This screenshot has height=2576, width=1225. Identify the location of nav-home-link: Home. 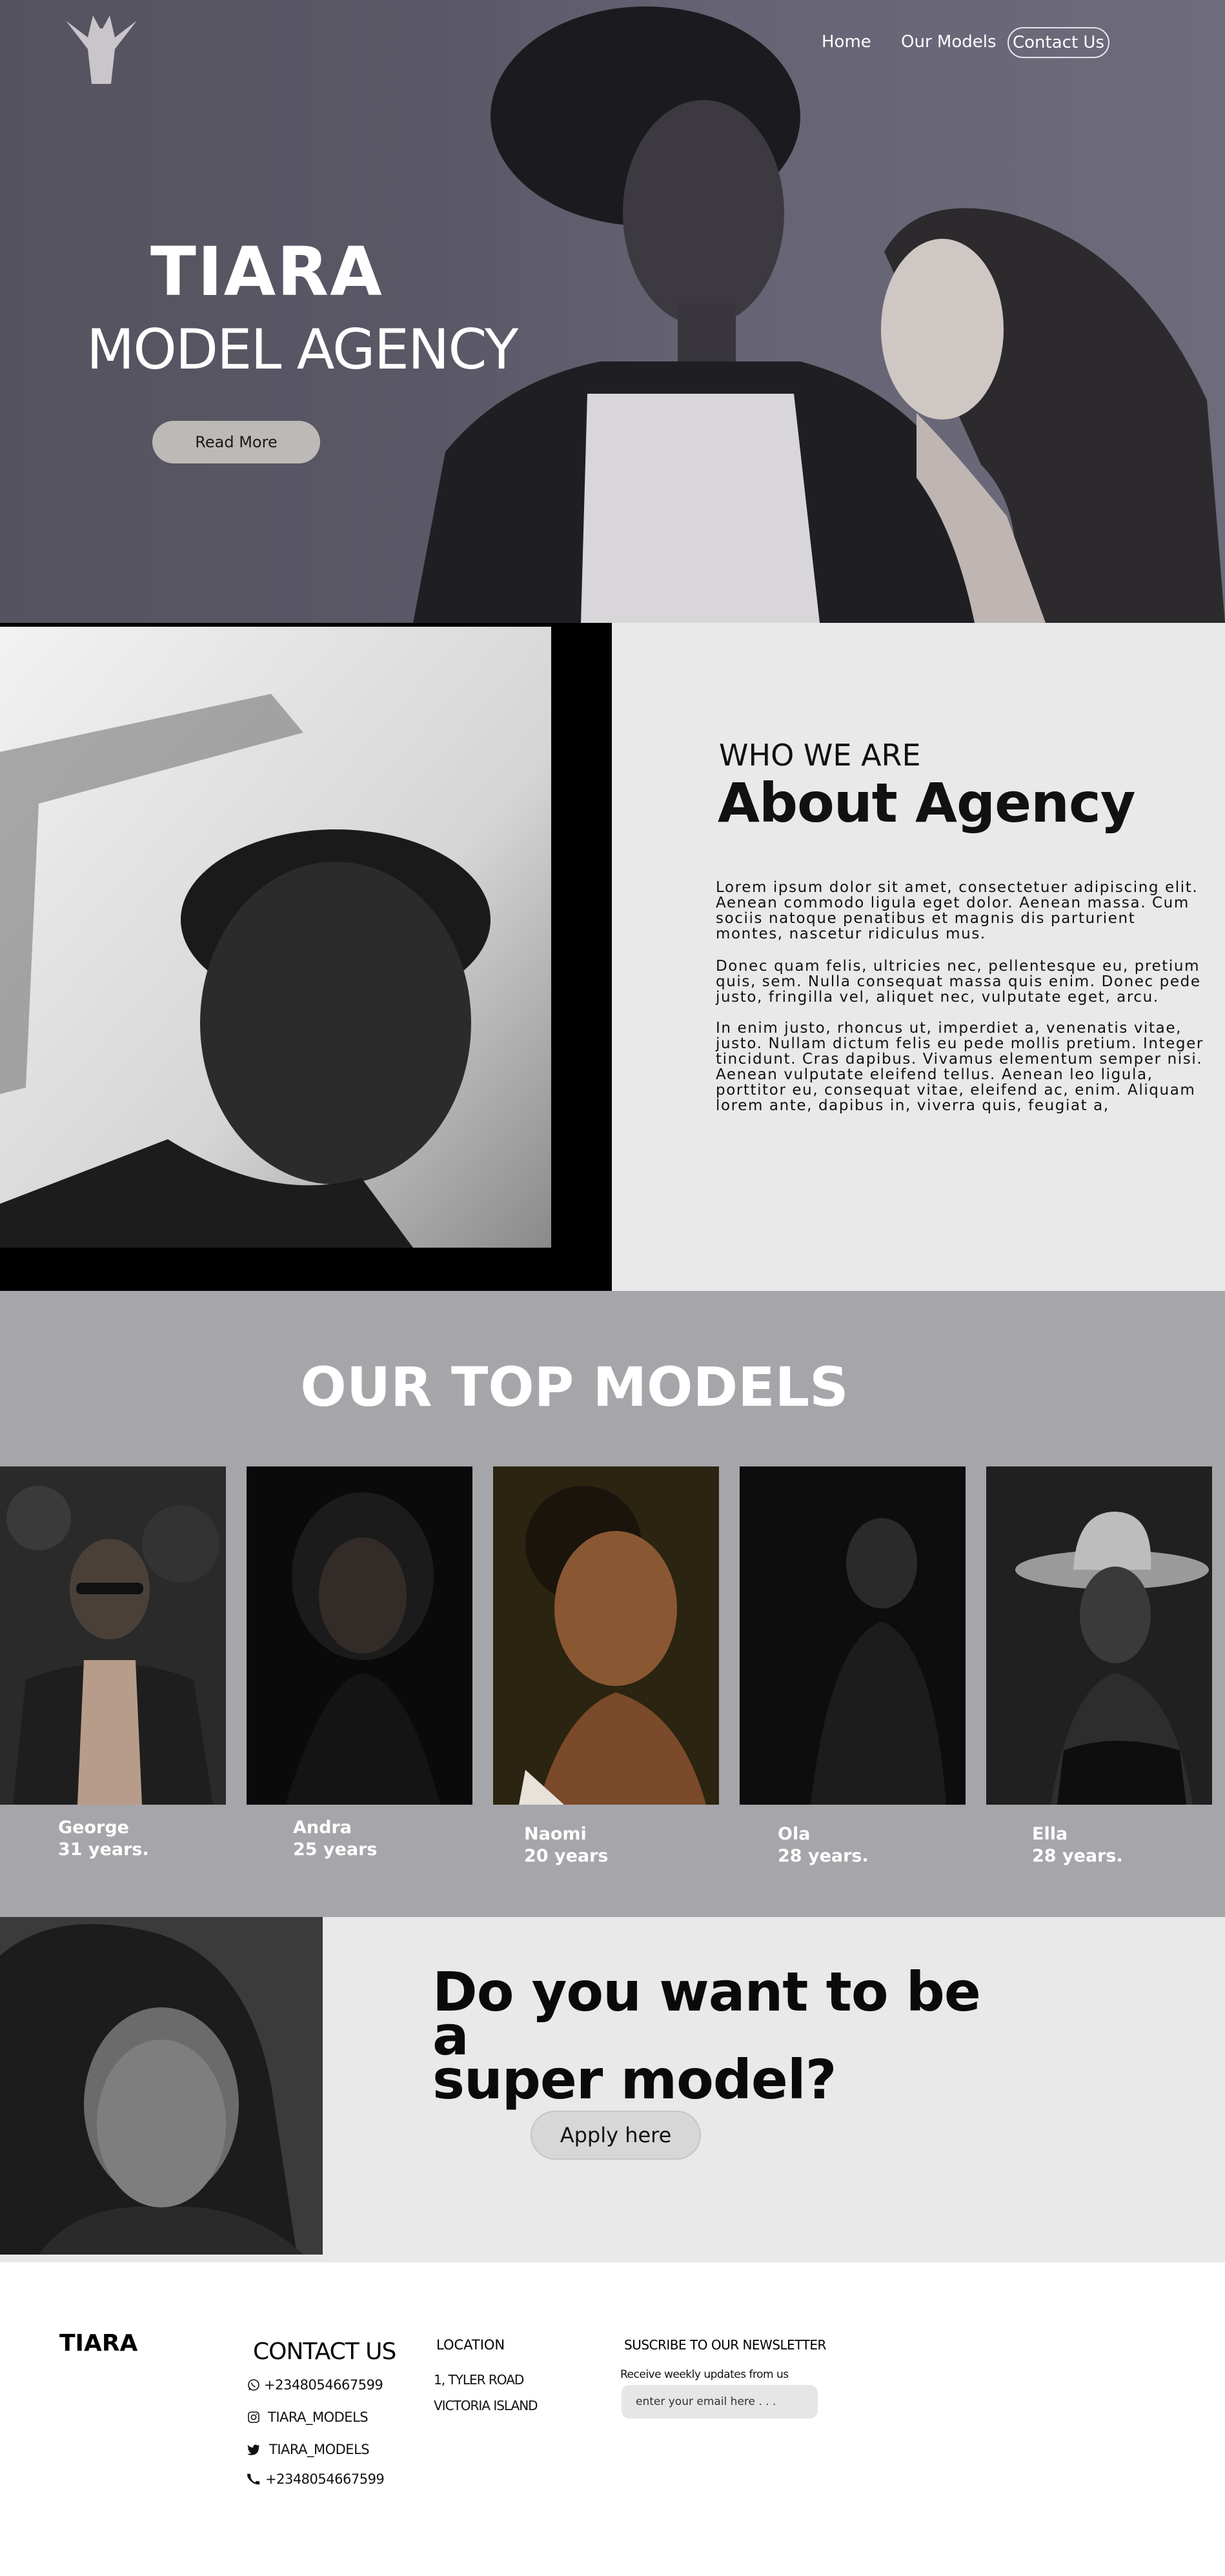
(846, 42).